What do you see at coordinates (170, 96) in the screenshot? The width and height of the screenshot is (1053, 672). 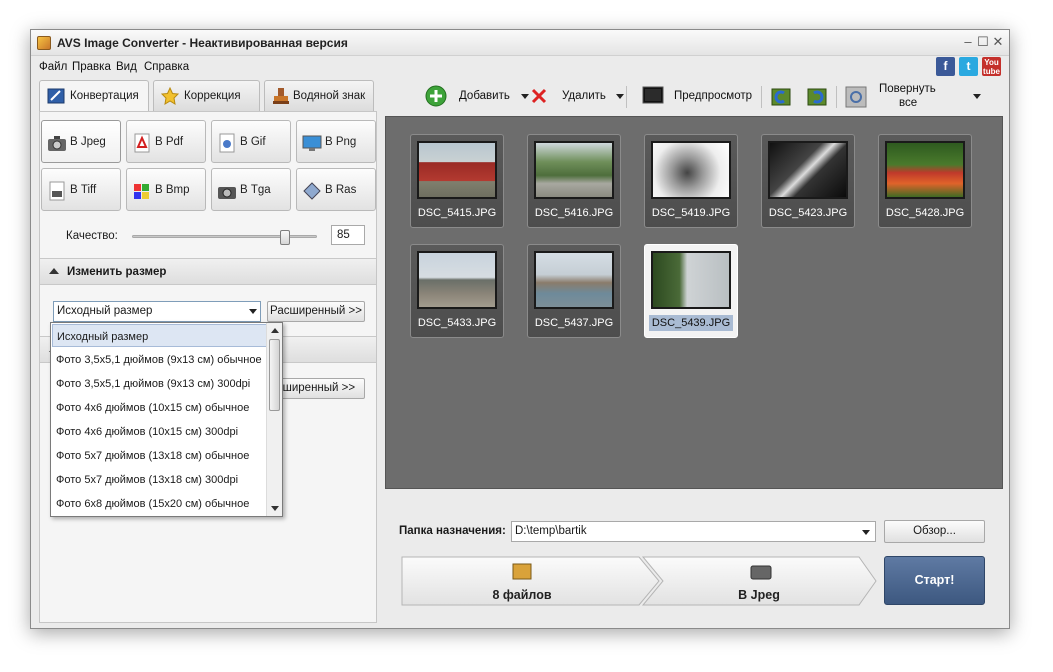 I see `star-icon` at bounding box center [170, 96].